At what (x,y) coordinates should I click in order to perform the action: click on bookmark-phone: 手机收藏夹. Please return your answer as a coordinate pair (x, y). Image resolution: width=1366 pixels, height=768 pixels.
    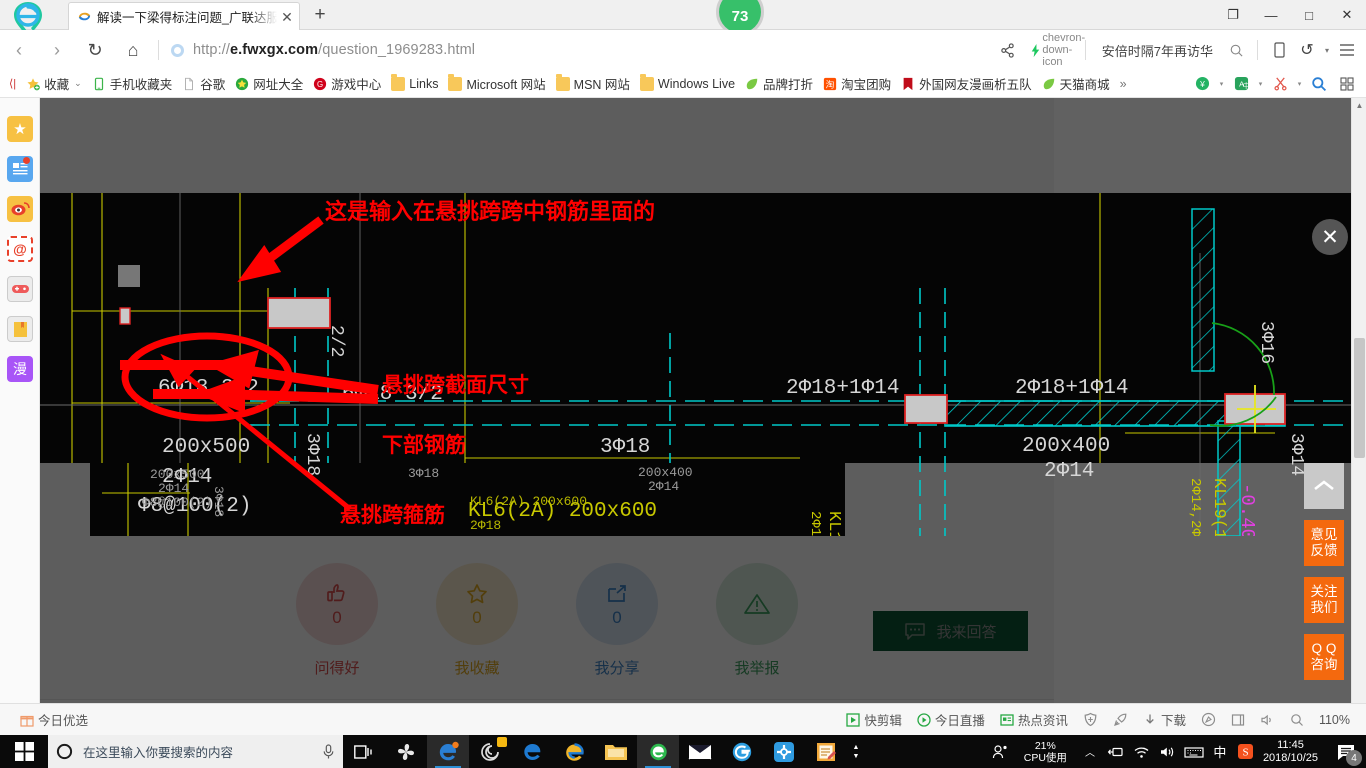
    Looking at the image, I should click on (132, 84).